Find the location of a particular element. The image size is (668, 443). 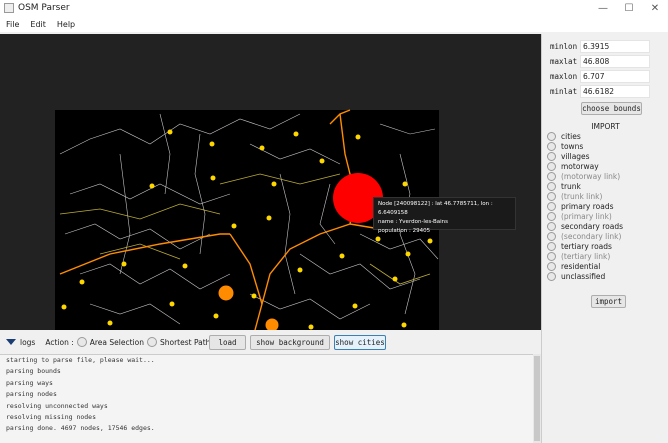

option-label: (secondary link) is located at coordinates (591, 236).